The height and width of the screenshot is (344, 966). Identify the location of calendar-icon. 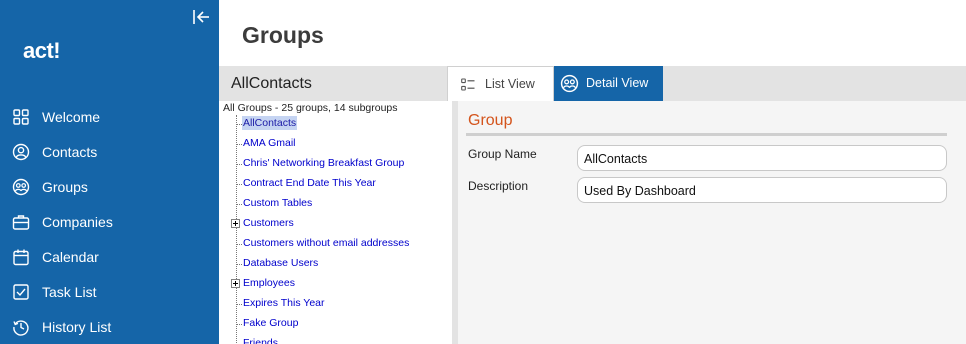
(21, 257).